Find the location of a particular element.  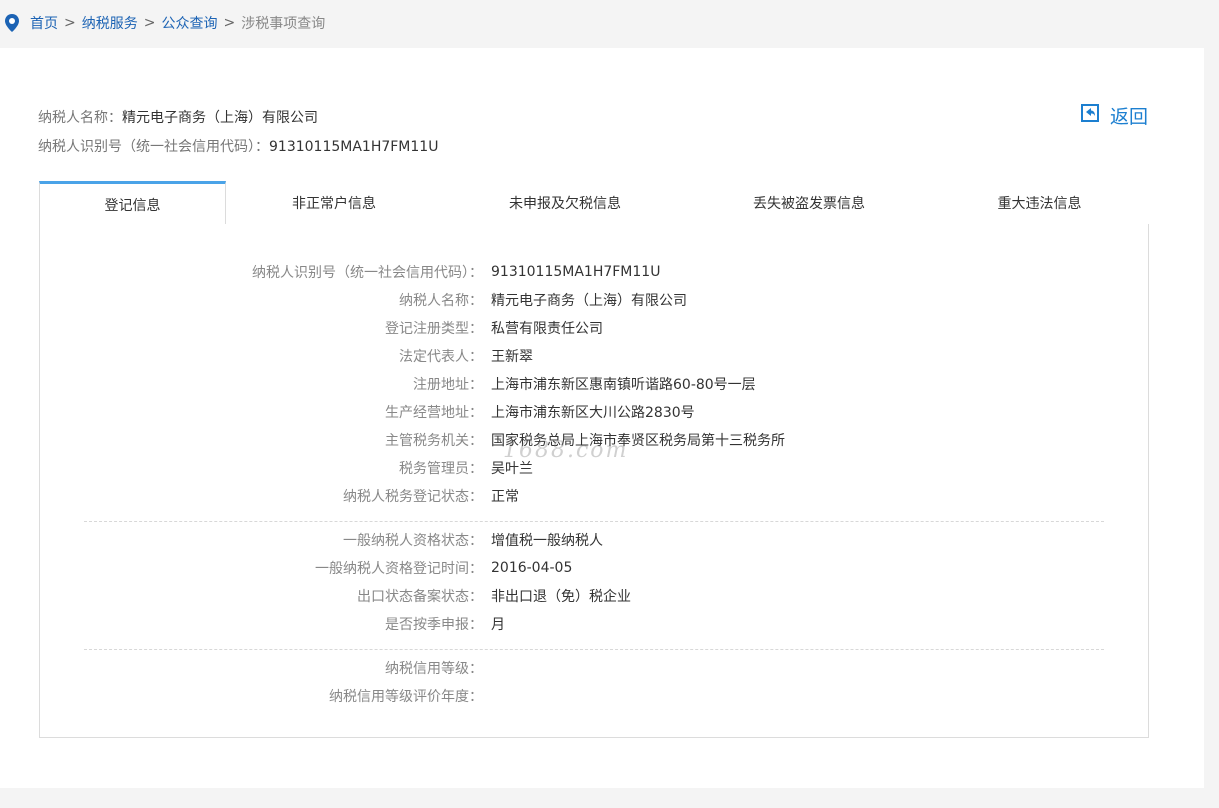

breadcrumb-tax-service: 纳税服务 is located at coordinates (110, 23).